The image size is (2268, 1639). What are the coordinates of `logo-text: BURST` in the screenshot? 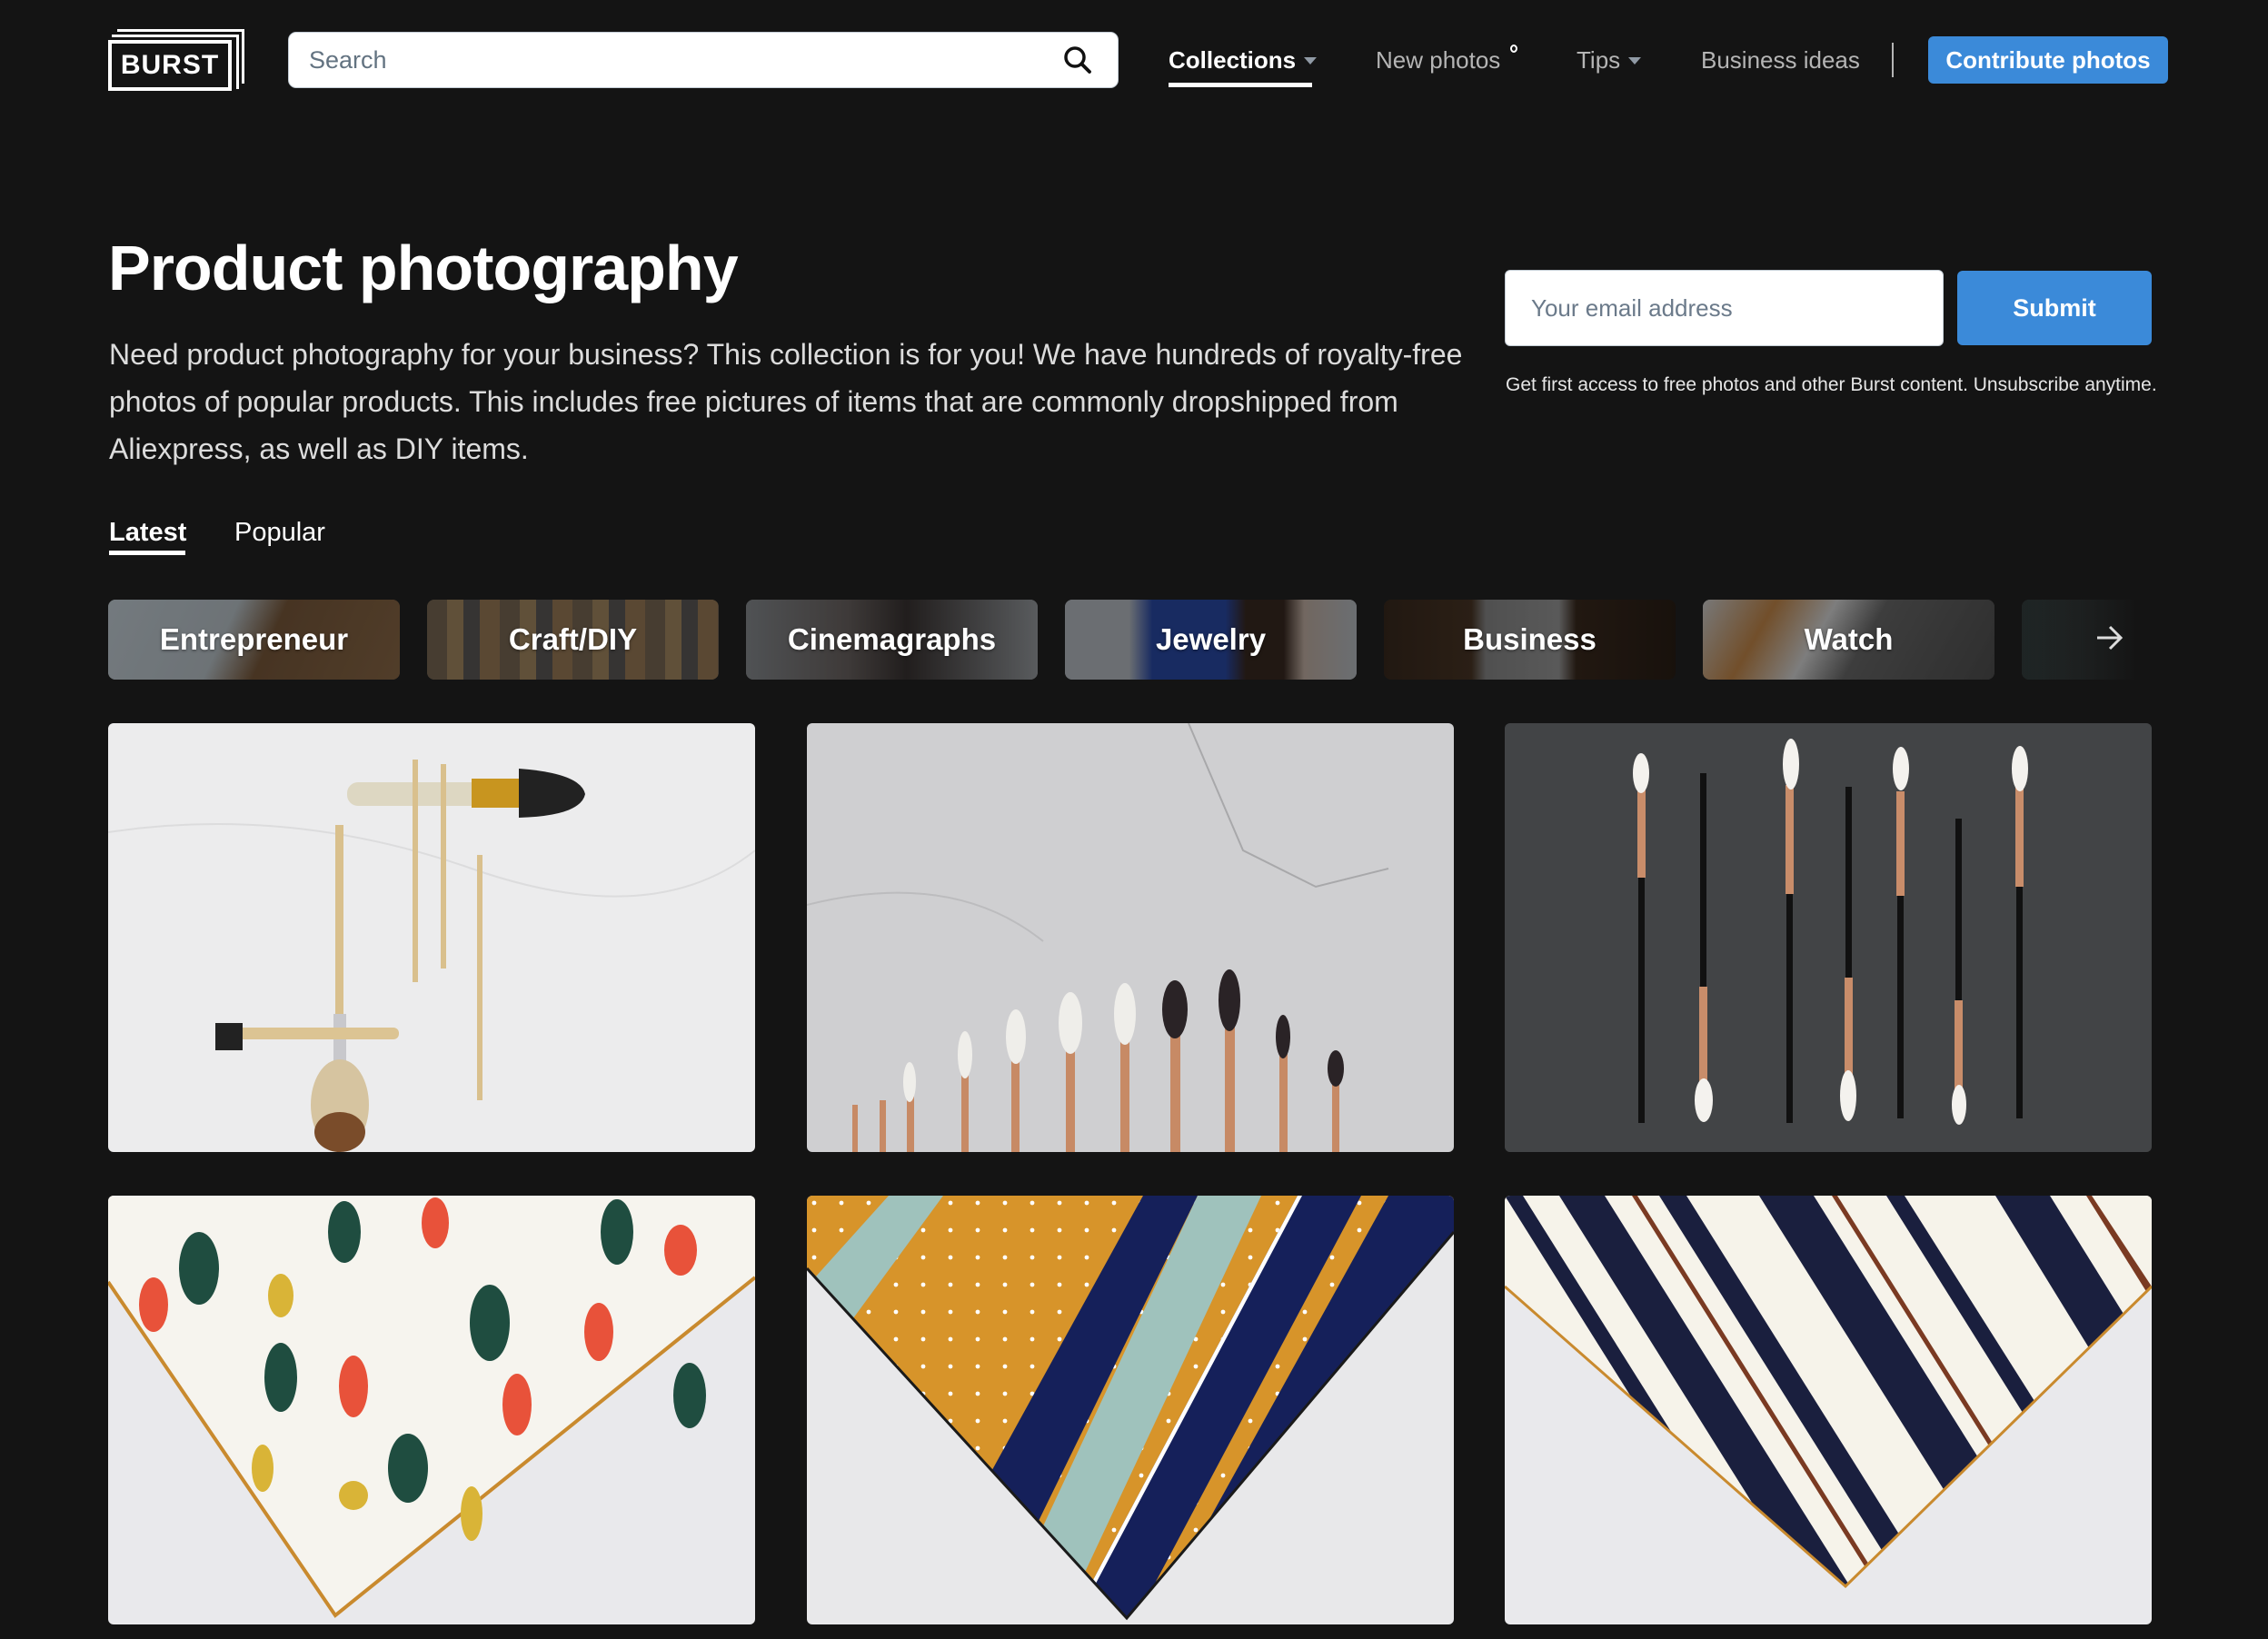 It's located at (170, 65).